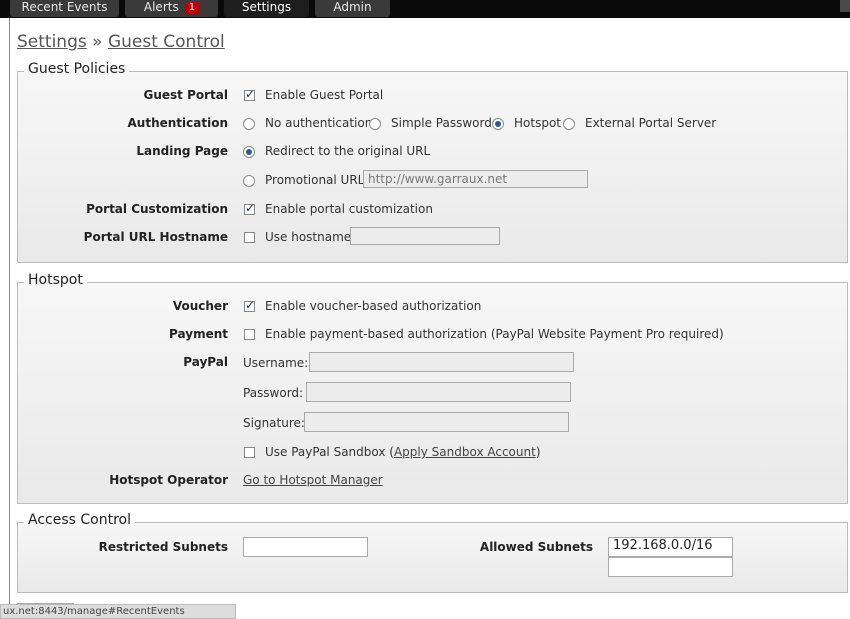 Image resolution: width=850 pixels, height=619 pixels. Describe the element at coordinates (475, 179) in the screenshot. I see `promotional-url-input: http://www.garraux.net` at that location.